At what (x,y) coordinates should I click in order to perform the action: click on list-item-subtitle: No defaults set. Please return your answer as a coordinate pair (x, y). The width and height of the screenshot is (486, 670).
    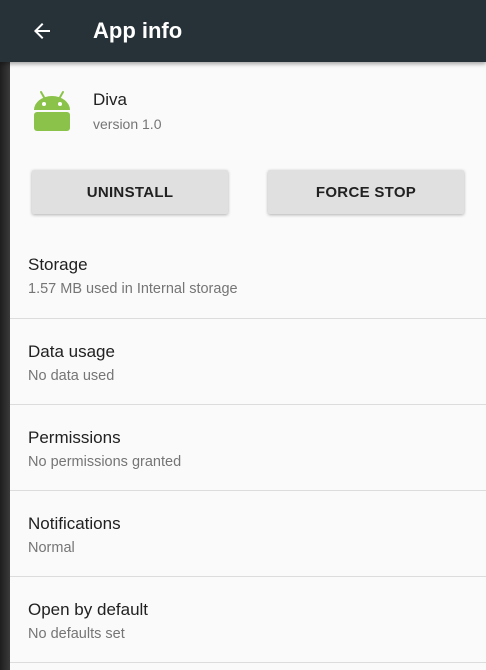
    Looking at the image, I should click on (76, 634).